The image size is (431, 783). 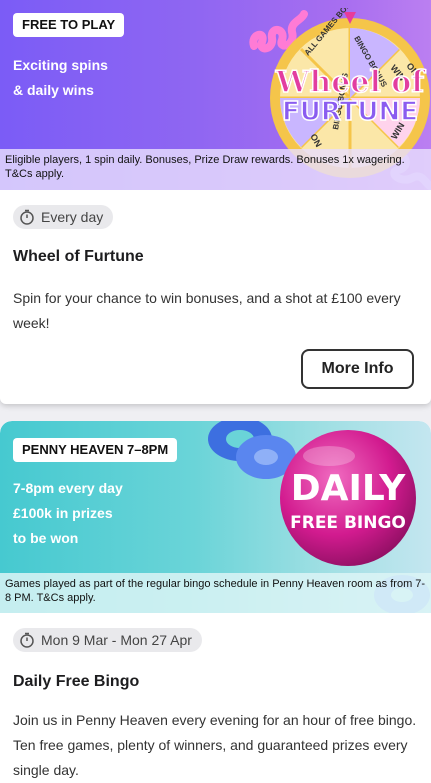 I want to click on promo-headline: Exciting spins & daily wins, so click(x=60, y=78).